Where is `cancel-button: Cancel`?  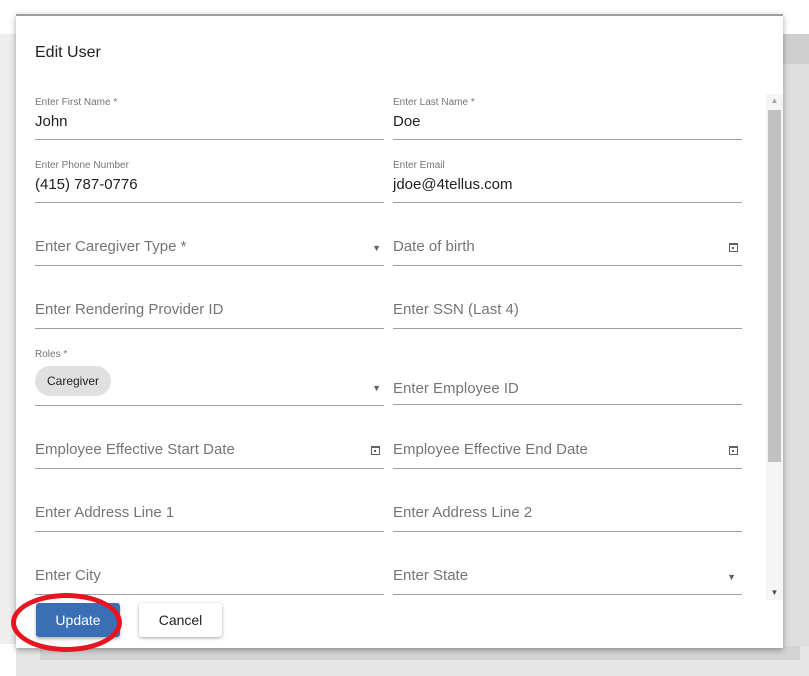
cancel-button: Cancel is located at coordinates (180, 620).